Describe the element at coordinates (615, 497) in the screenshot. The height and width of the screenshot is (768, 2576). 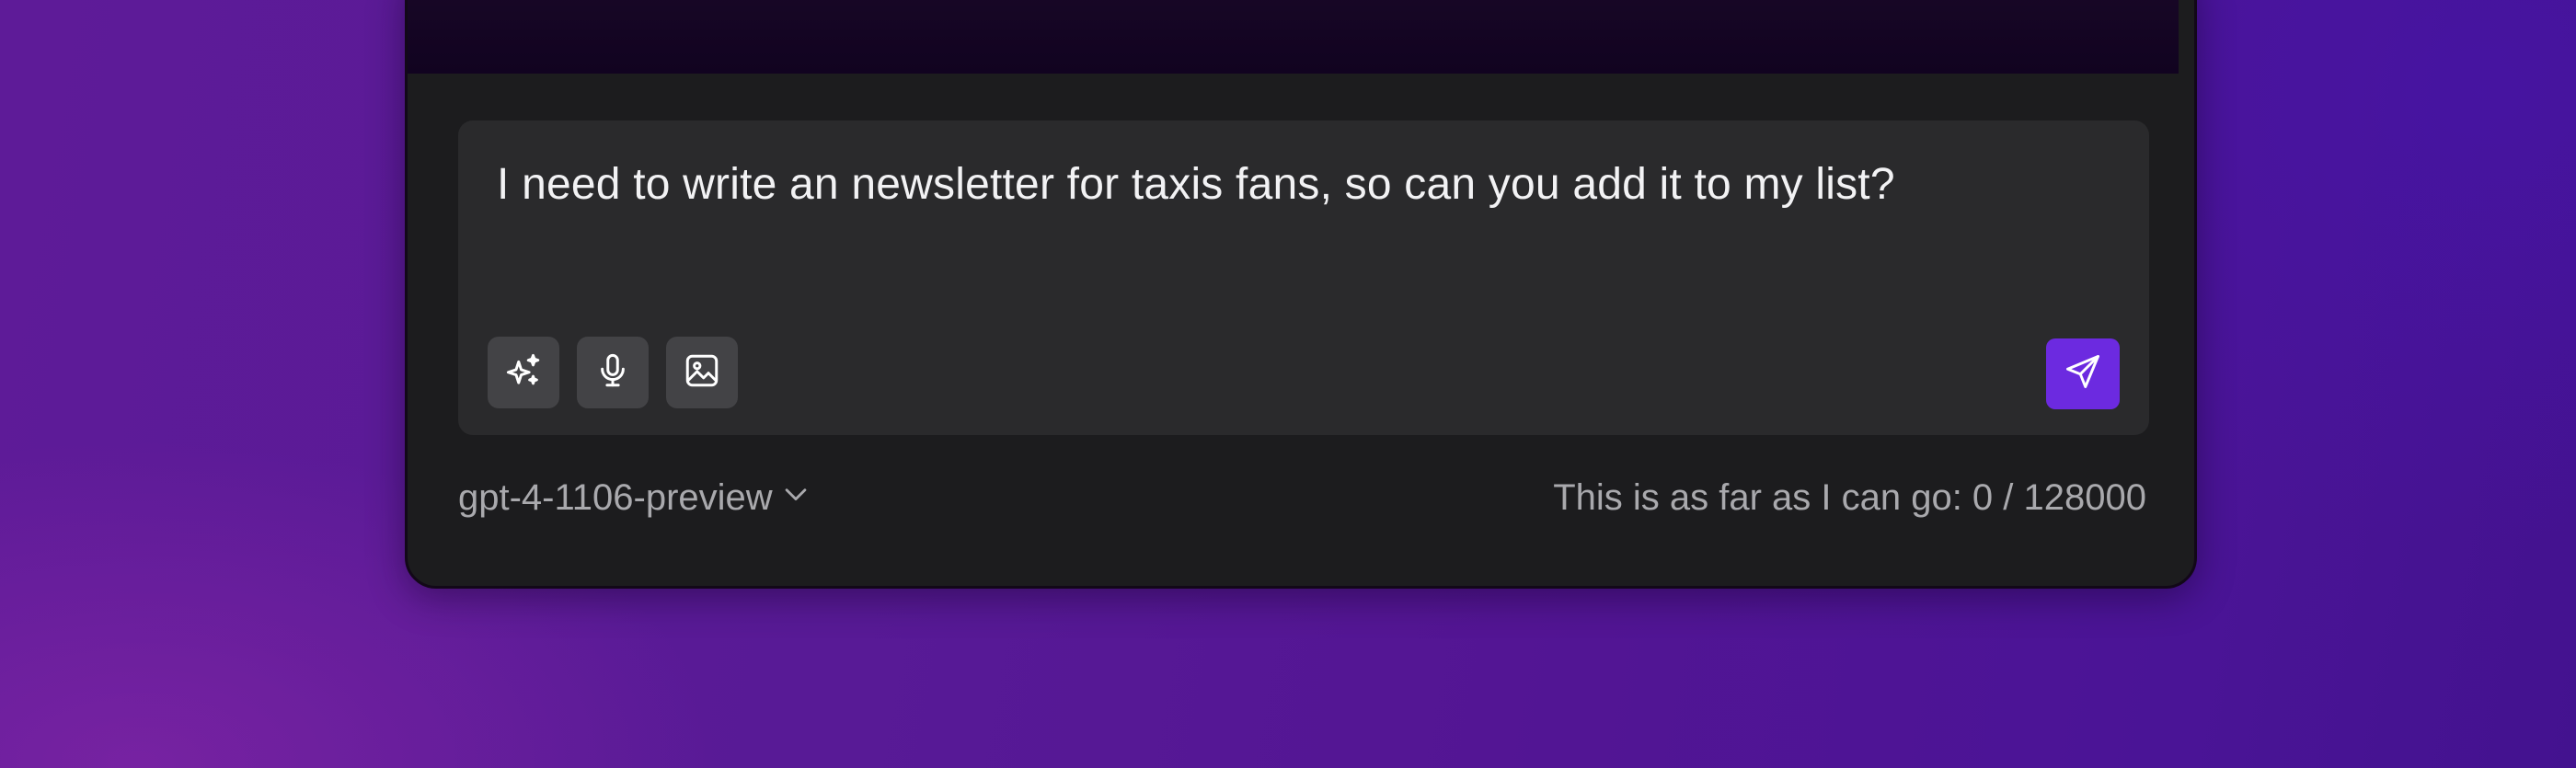
I see `model-name: gpt-4-1106-preview` at that location.